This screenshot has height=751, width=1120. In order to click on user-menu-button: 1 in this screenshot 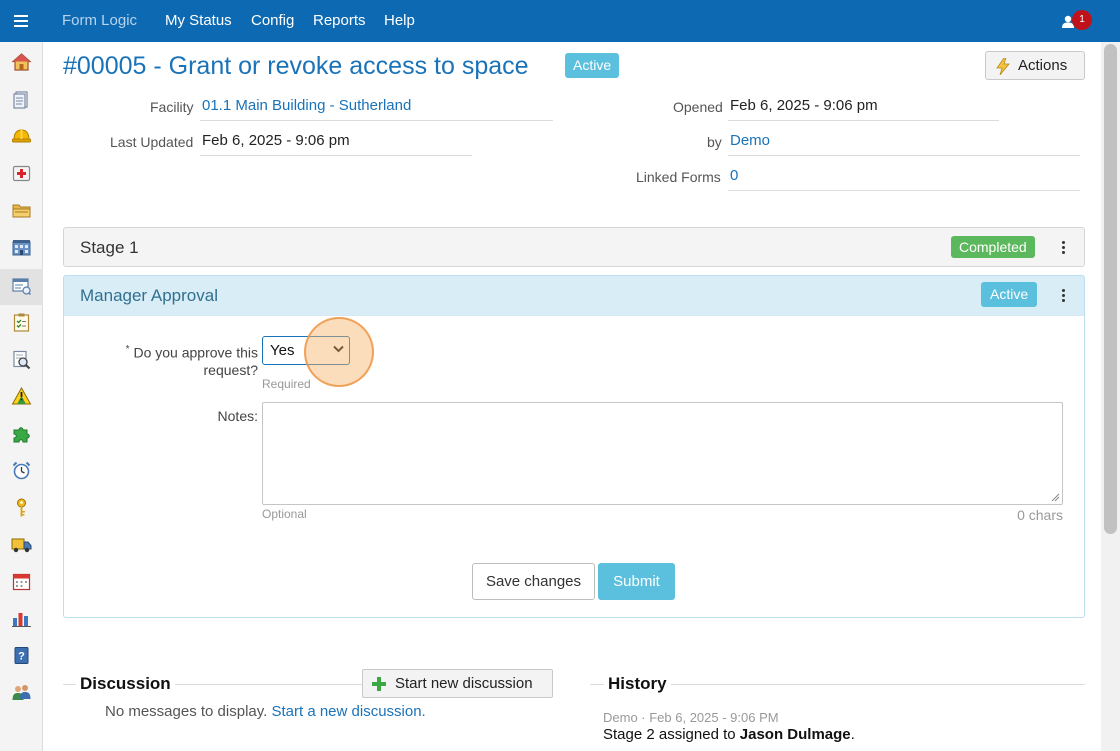, I will do `click(1076, 21)`.